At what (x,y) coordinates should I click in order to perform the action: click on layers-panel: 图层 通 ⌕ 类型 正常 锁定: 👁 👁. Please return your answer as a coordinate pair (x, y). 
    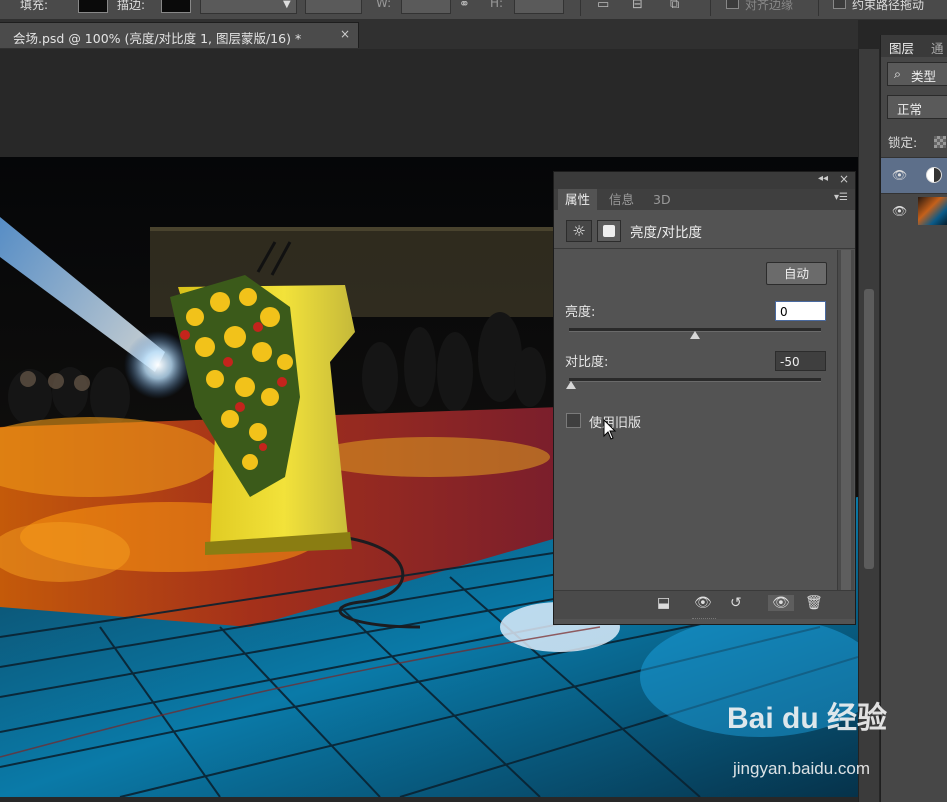
    Looking at the image, I should click on (913, 418).